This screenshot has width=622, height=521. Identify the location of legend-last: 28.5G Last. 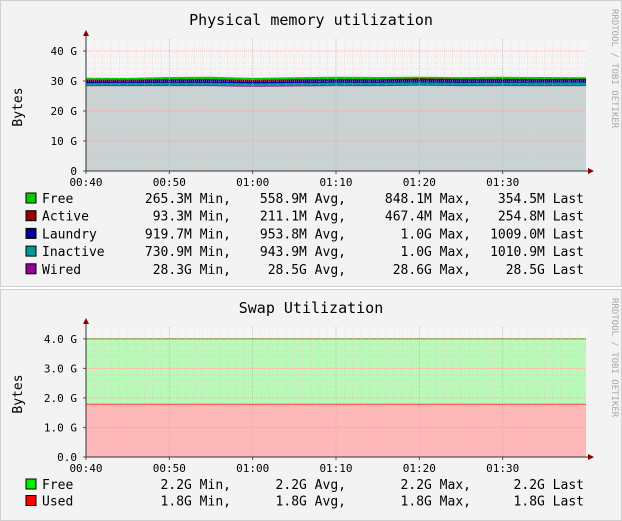
(545, 270).